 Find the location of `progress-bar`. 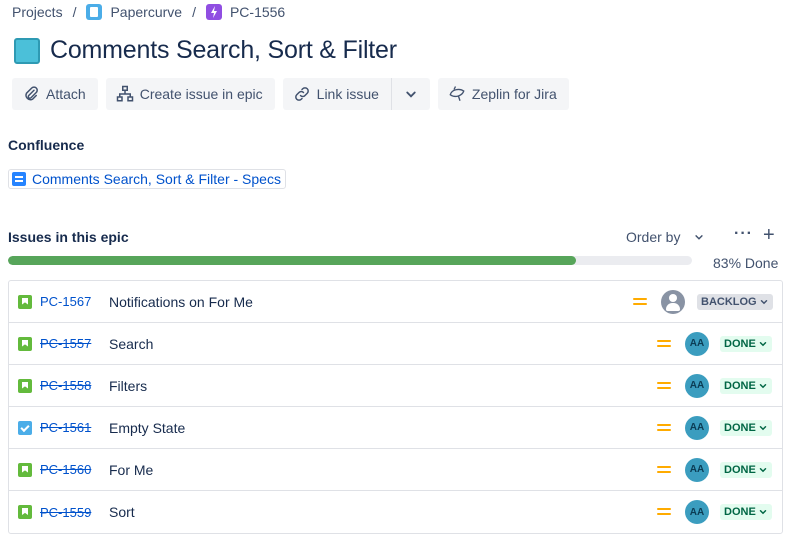

progress-bar is located at coordinates (350, 260).